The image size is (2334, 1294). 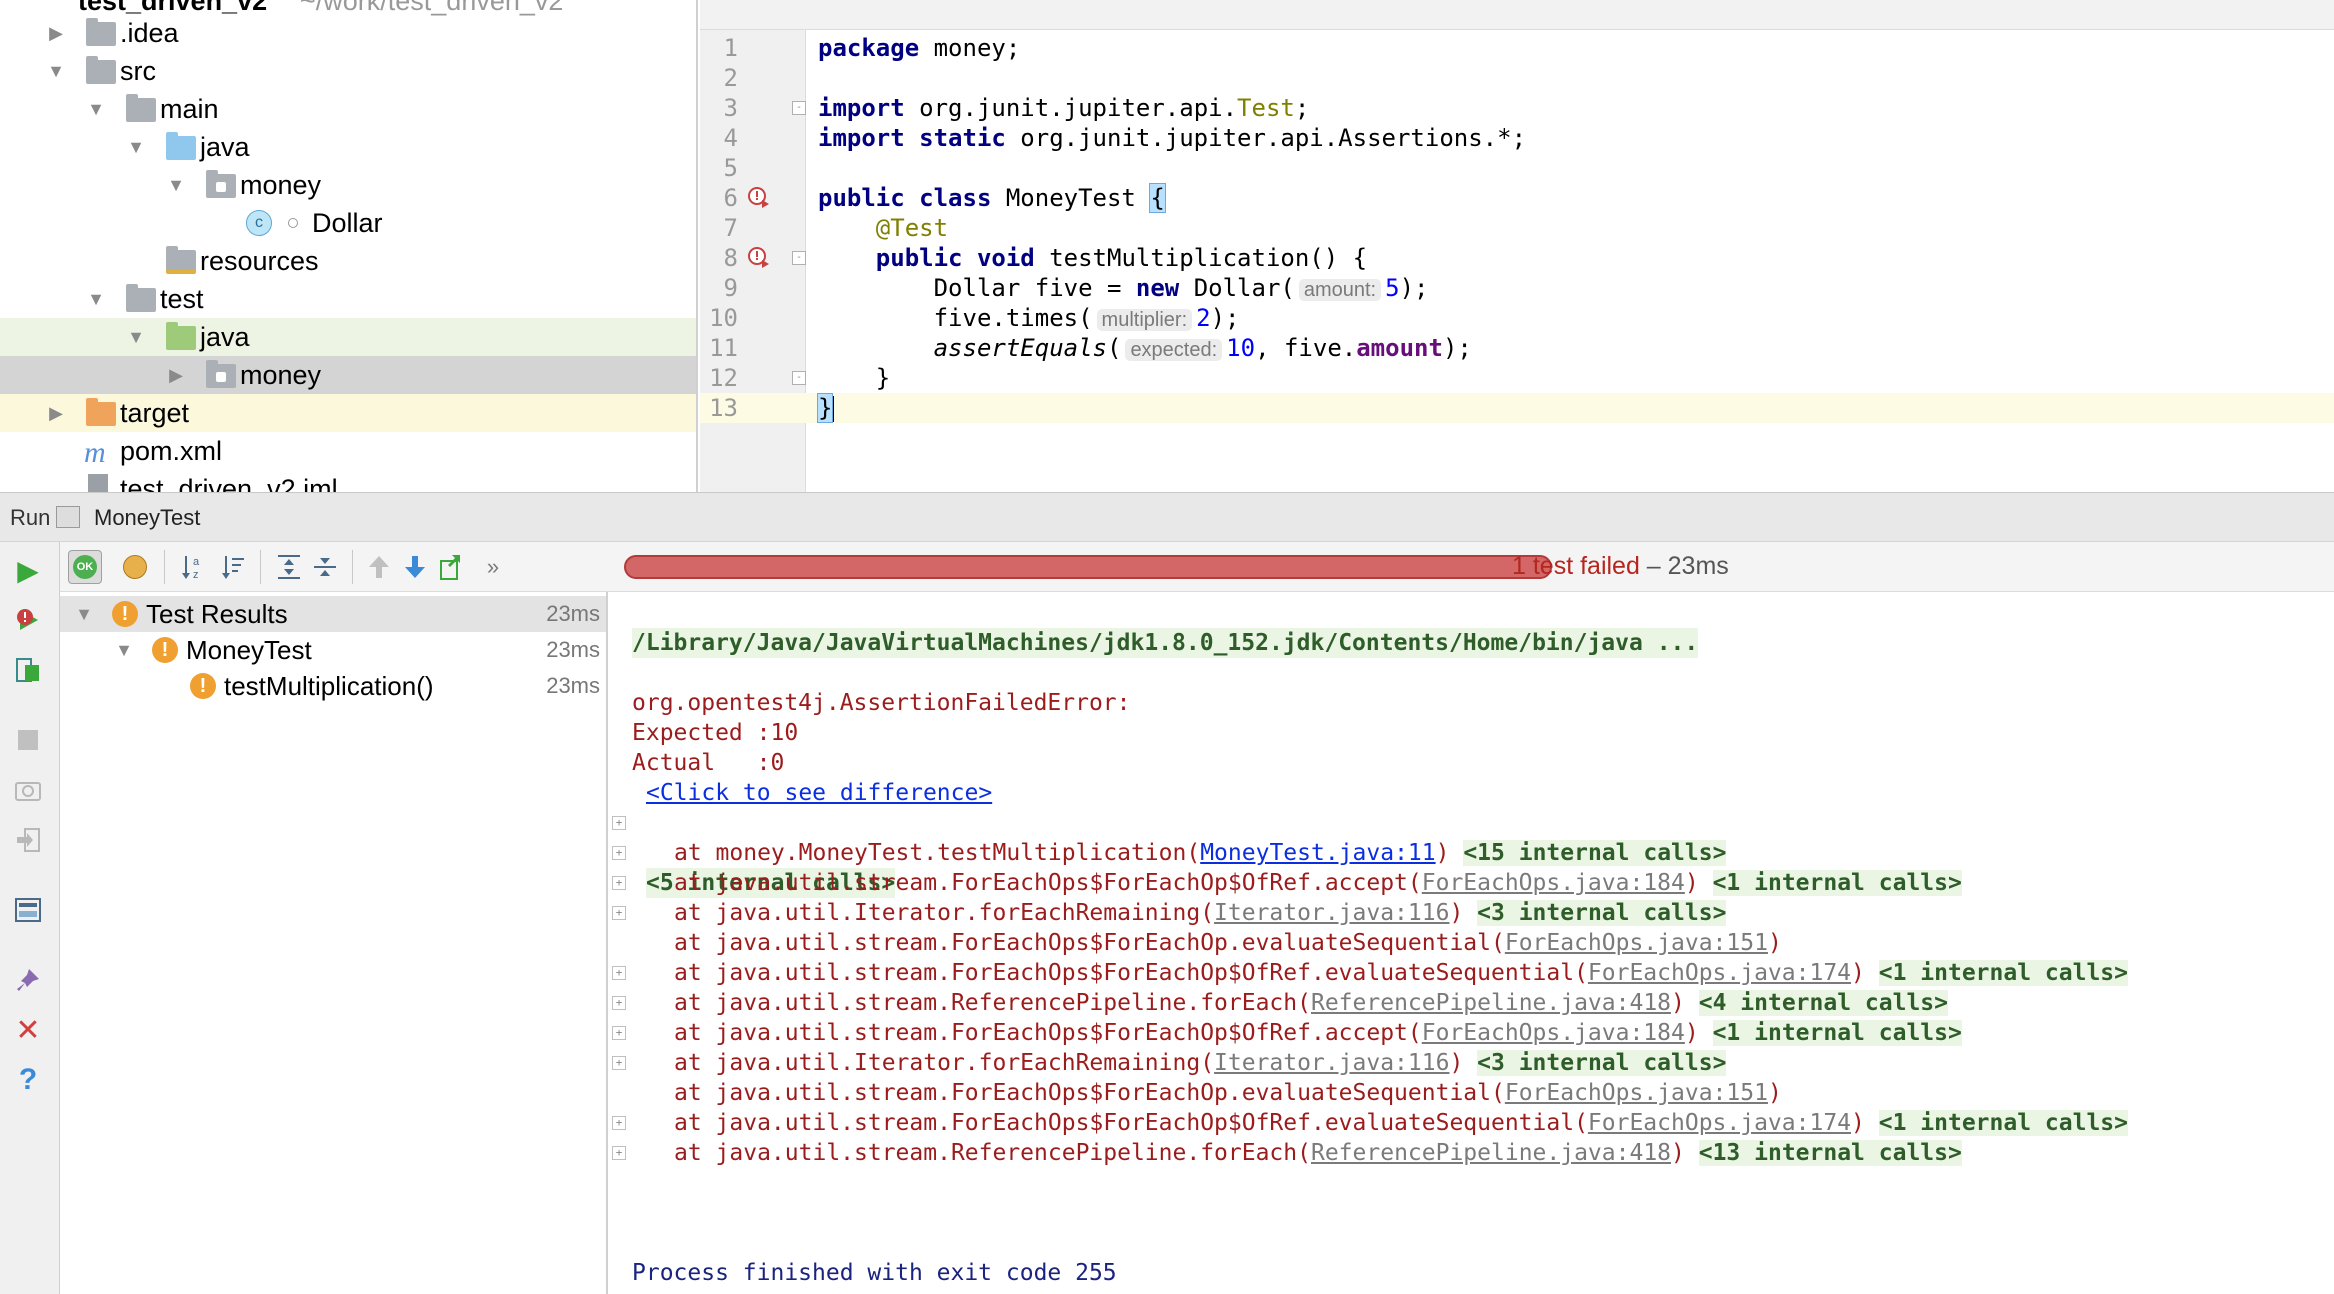 I want to click on run-tab-moneytest: MoneyTest, so click(x=147, y=518).